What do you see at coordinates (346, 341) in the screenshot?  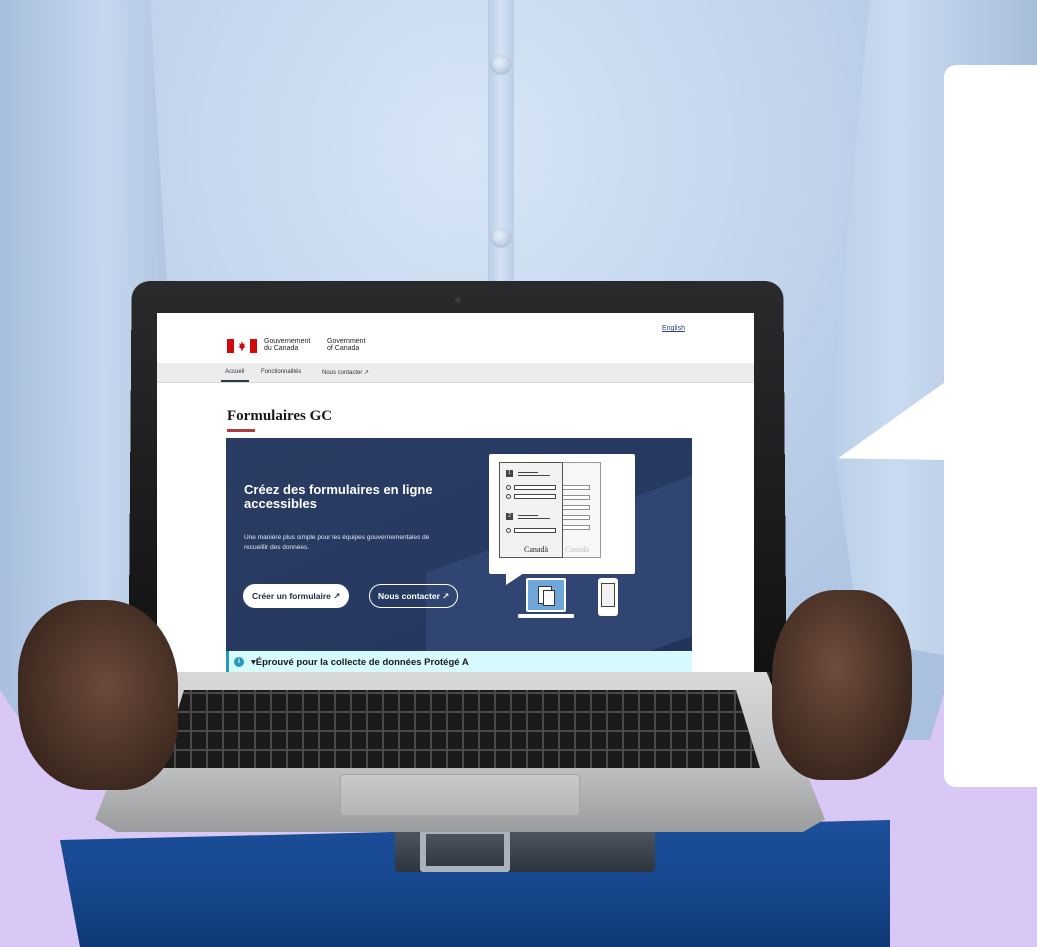 I see `gov-wordmark-en-line1: Government` at bounding box center [346, 341].